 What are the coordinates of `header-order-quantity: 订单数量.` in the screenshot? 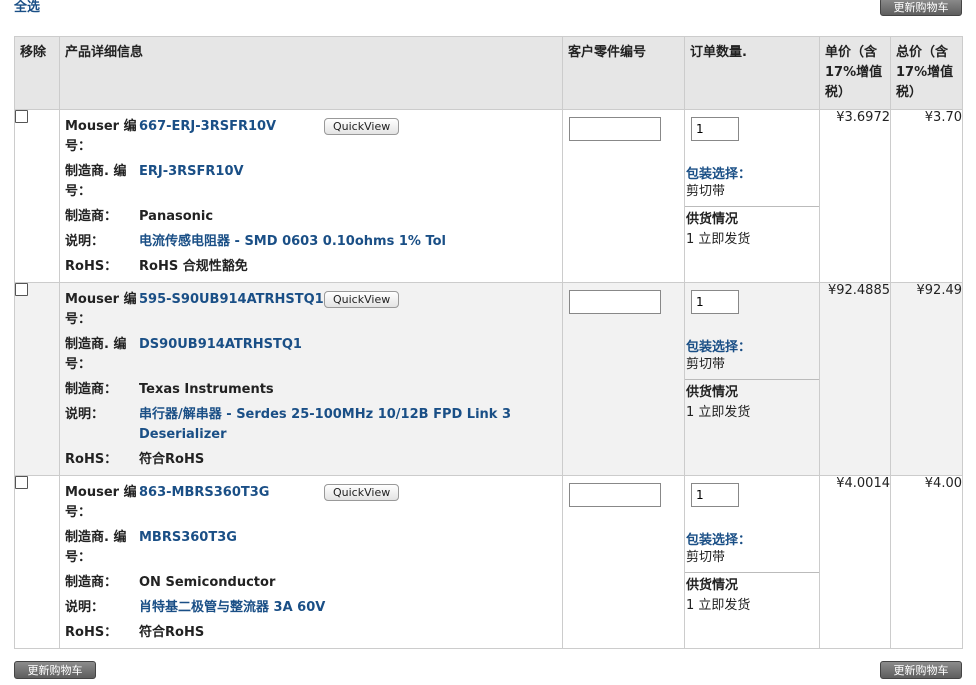 It's located at (752, 73).